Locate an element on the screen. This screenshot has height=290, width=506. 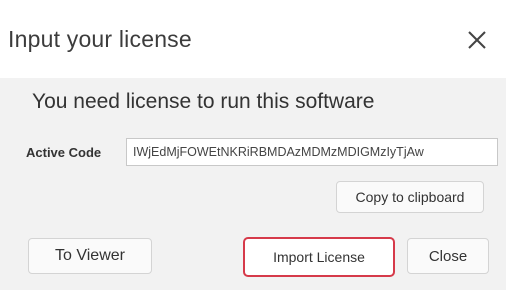
close-icon is located at coordinates (477, 40).